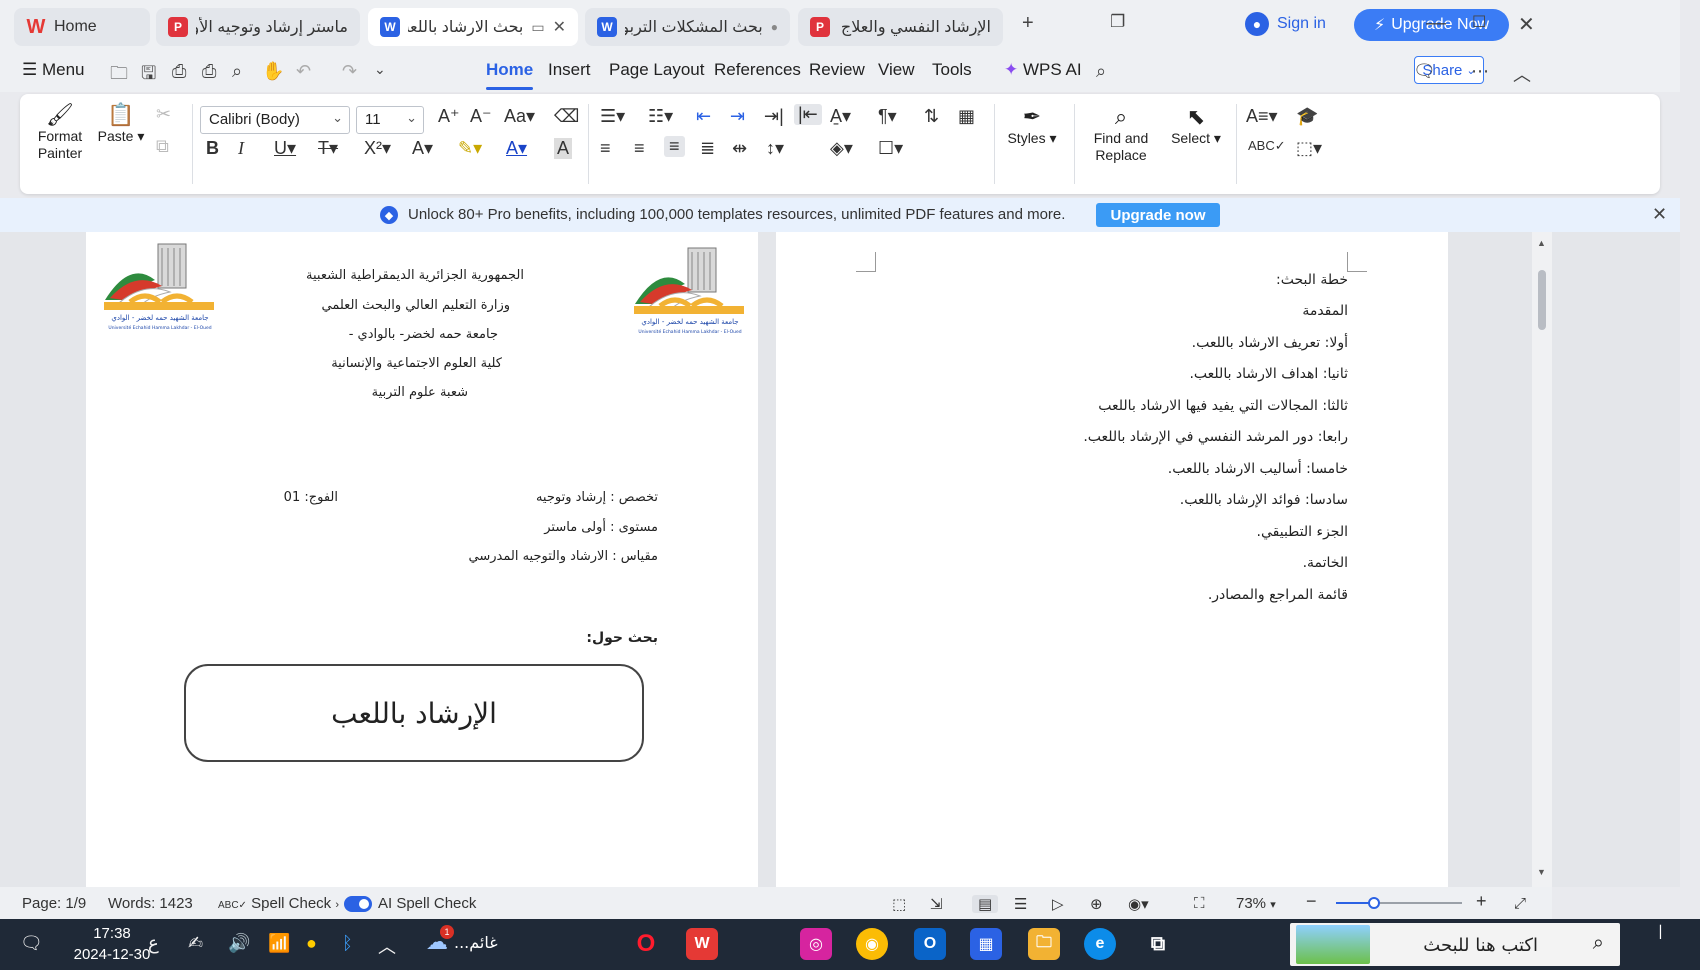  What do you see at coordinates (1199, 903) in the screenshot?
I see `fit-page-icon: ⛶` at bounding box center [1199, 903].